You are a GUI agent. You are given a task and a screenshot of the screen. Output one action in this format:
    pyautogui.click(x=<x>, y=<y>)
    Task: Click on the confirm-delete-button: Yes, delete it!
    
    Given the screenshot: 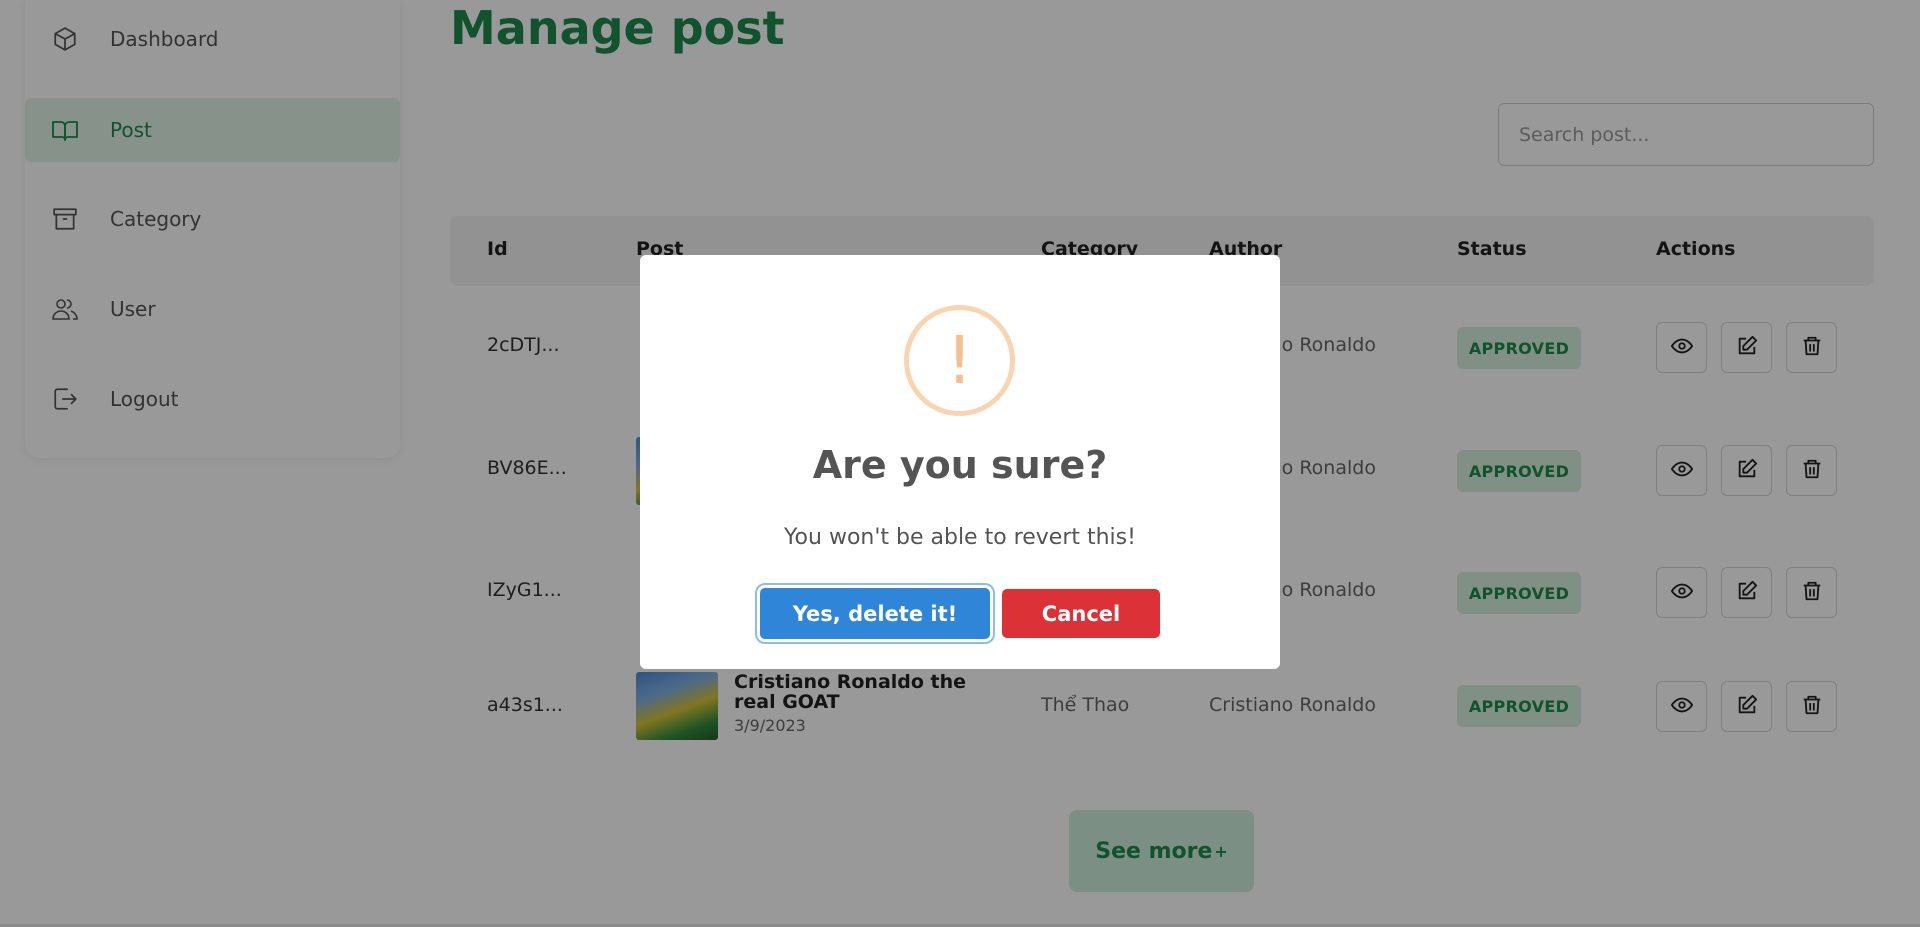 What is the action you would take?
    pyautogui.click(x=875, y=613)
    